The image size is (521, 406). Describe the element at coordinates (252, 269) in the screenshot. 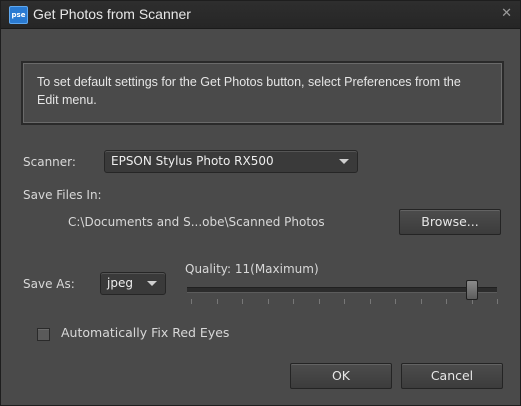

I see `quality-label: Quality: 11(Maximum)` at that location.